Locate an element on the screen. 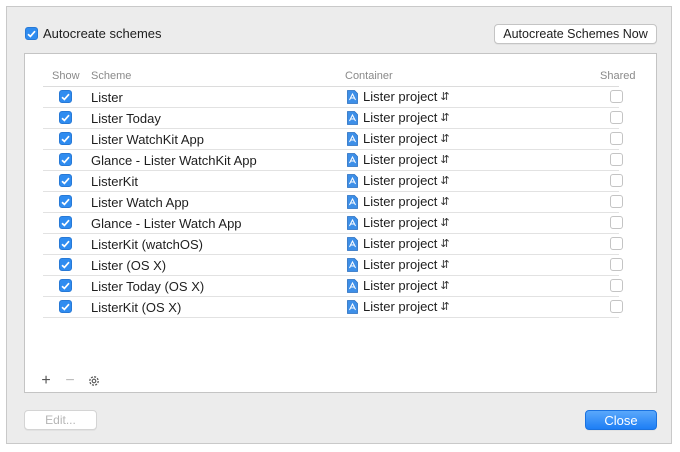 The image size is (680, 452). autocreate-schemes-checkbox: Autocreate schemes is located at coordinates (93, 33).